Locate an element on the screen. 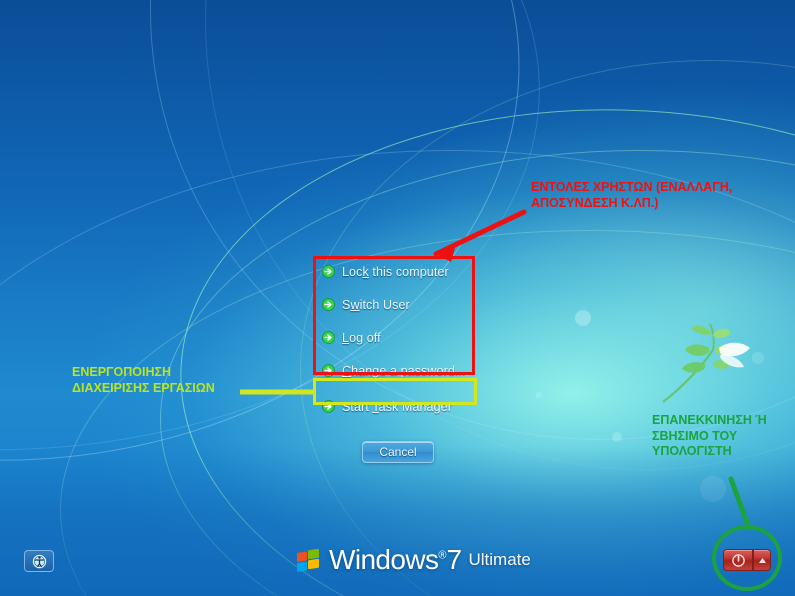  ease-of-access-button is located at coordinates (39, 561).